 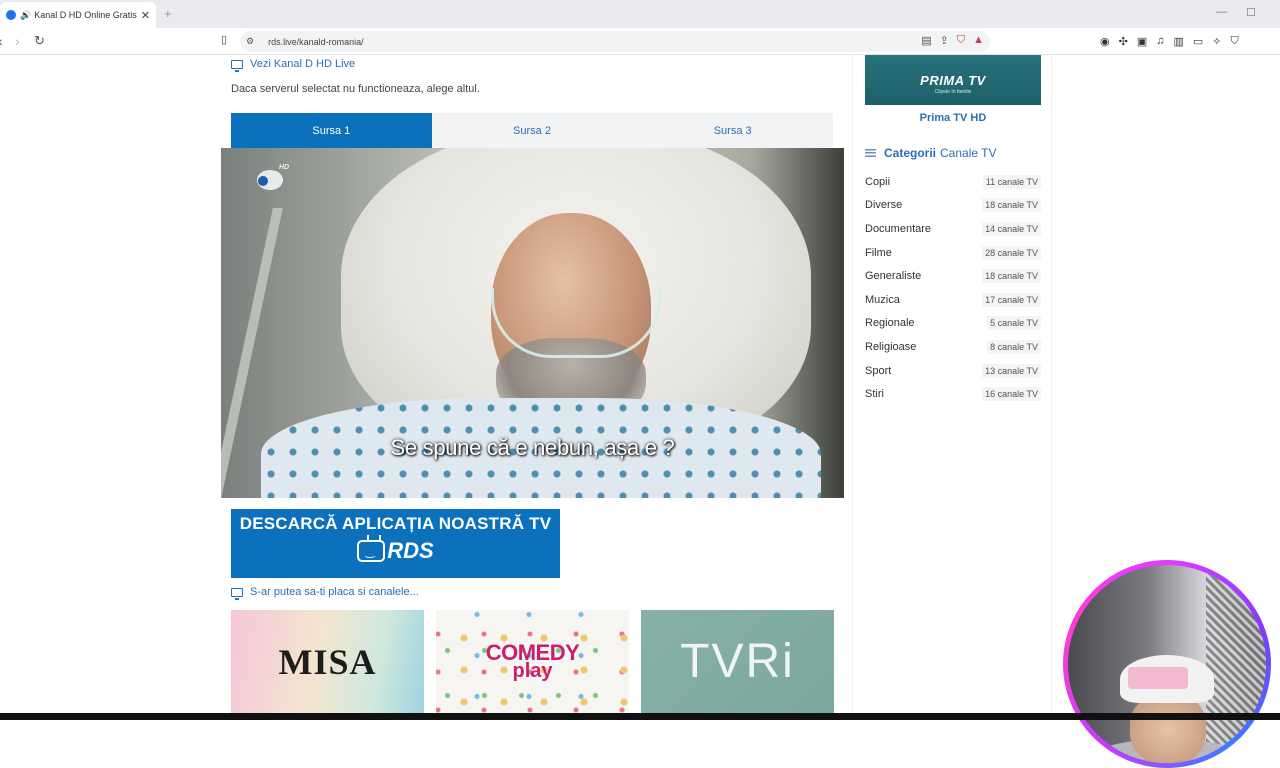 I want to click on watch-heading-text: Vezi Kanal D HD Live, so click(x=303, y=64).